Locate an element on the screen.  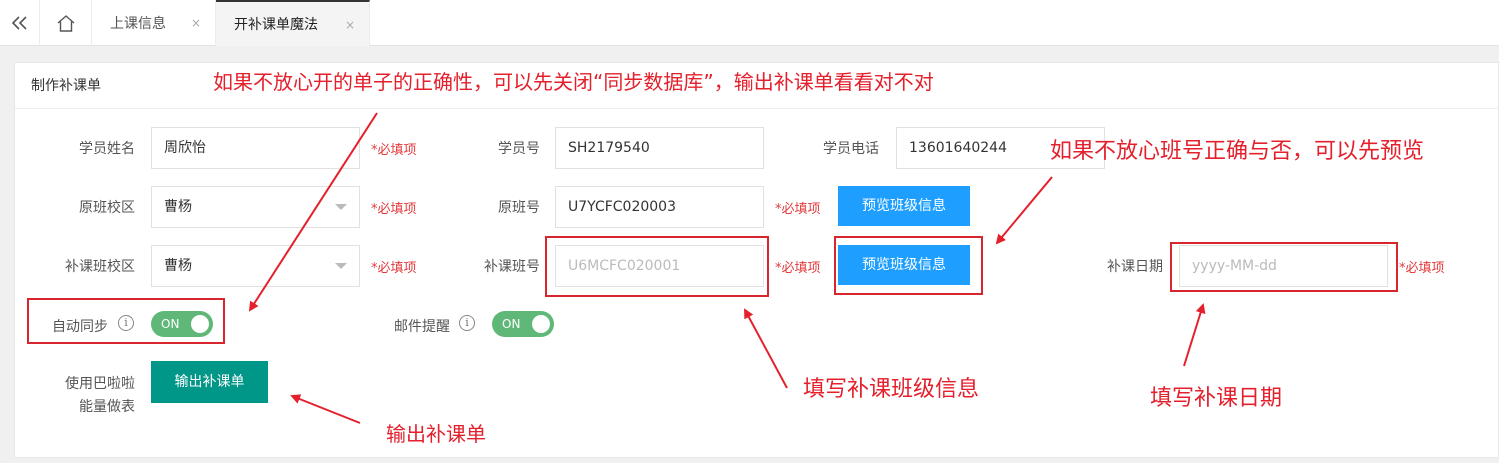
orig-class-input: U7YCFC020003 is located at coordinates (659, 207).